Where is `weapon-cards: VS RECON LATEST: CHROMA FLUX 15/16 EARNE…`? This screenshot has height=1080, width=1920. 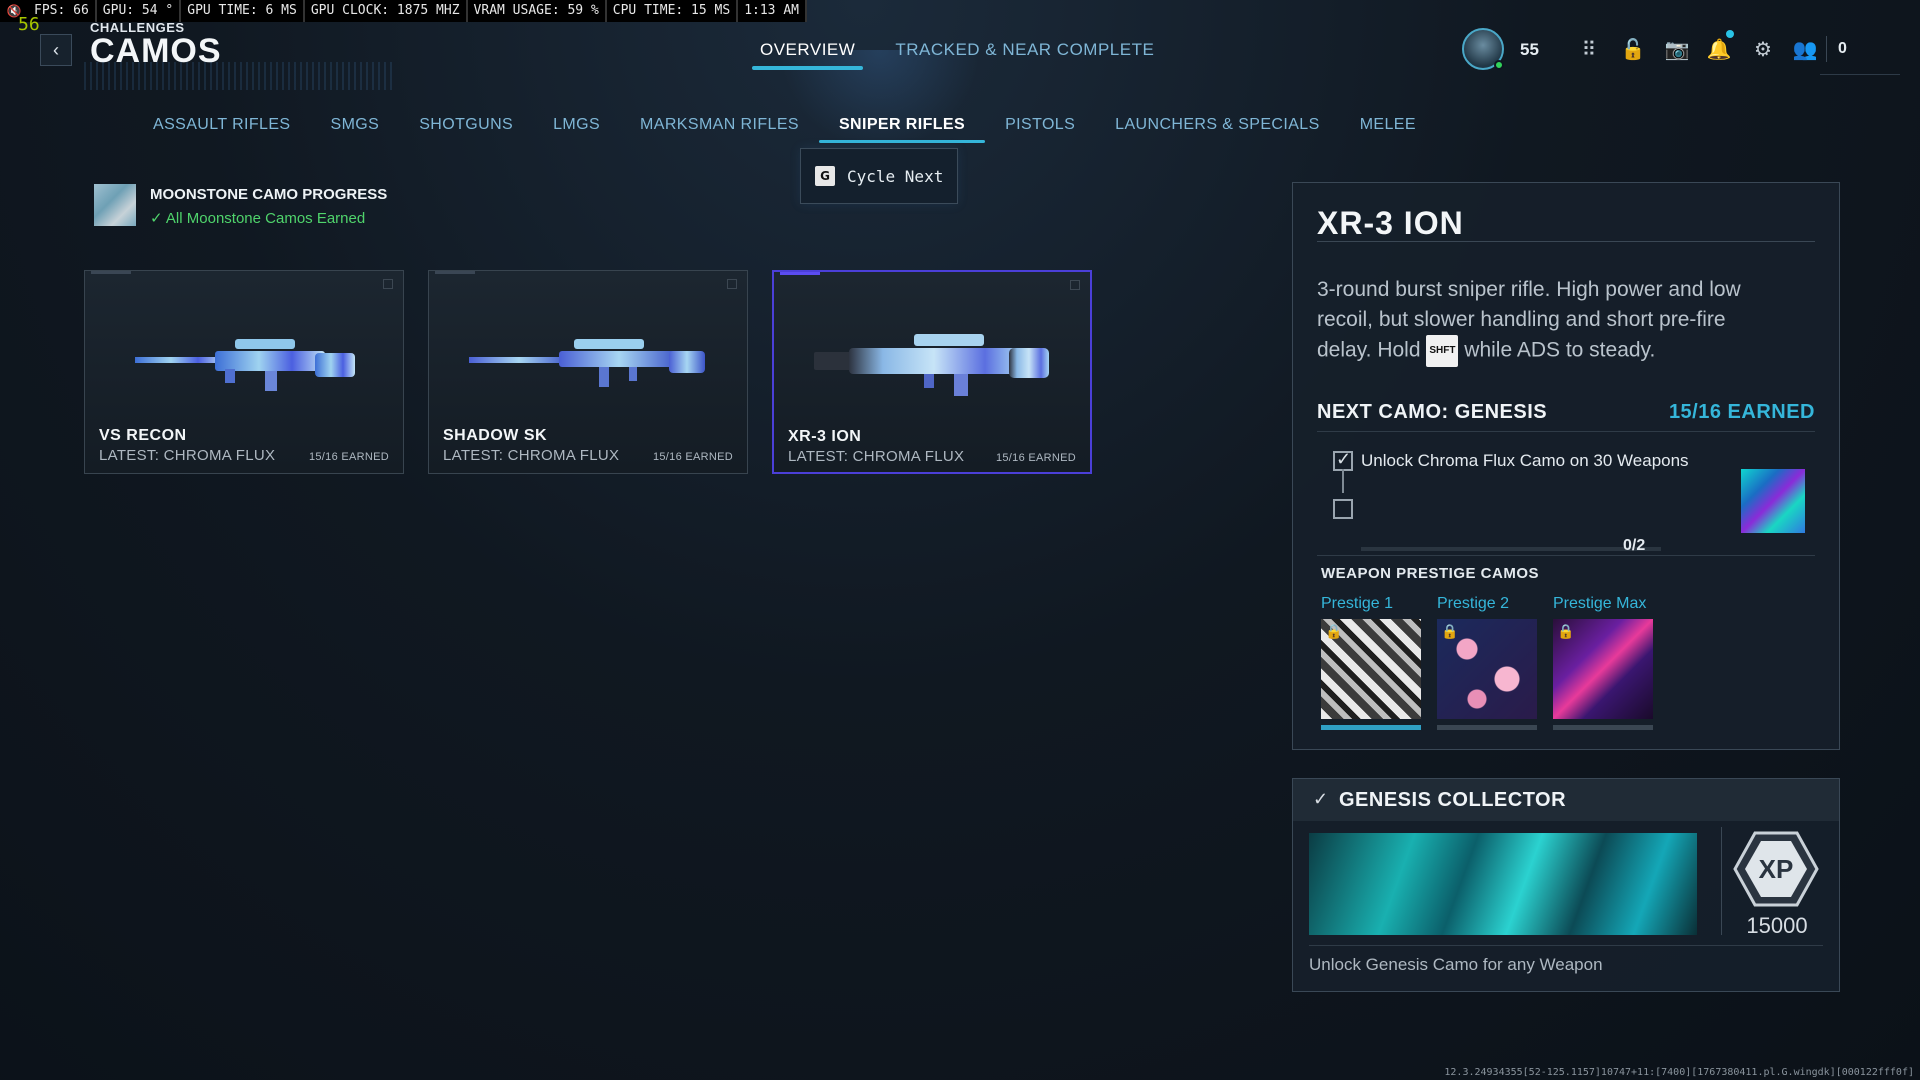 weapon-cards: VS RECON LATEST: CHROMA FLUX 15/16 EARNE… is located at coordinates (588, 372).